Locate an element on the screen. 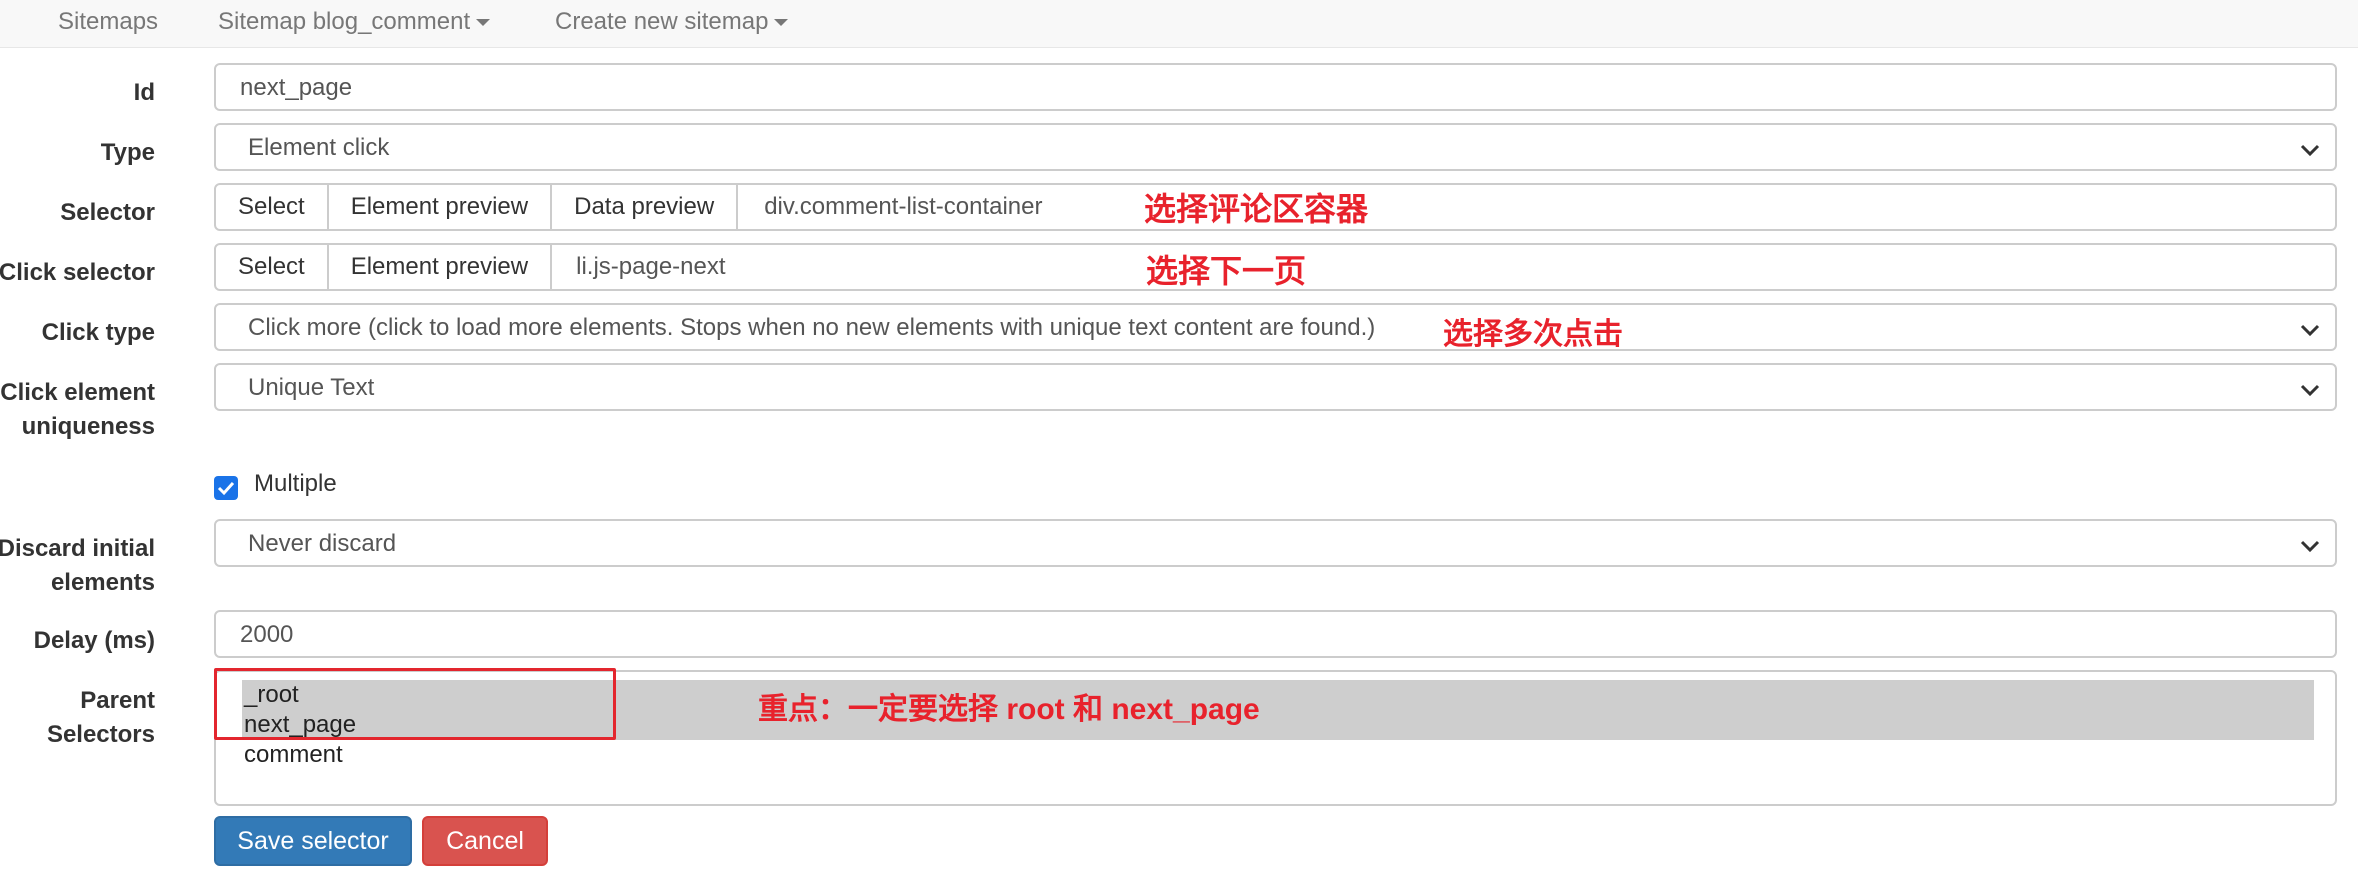 The image size is (2358, 878). save-selector-button: Save selector is located at coordinates (313, 841).